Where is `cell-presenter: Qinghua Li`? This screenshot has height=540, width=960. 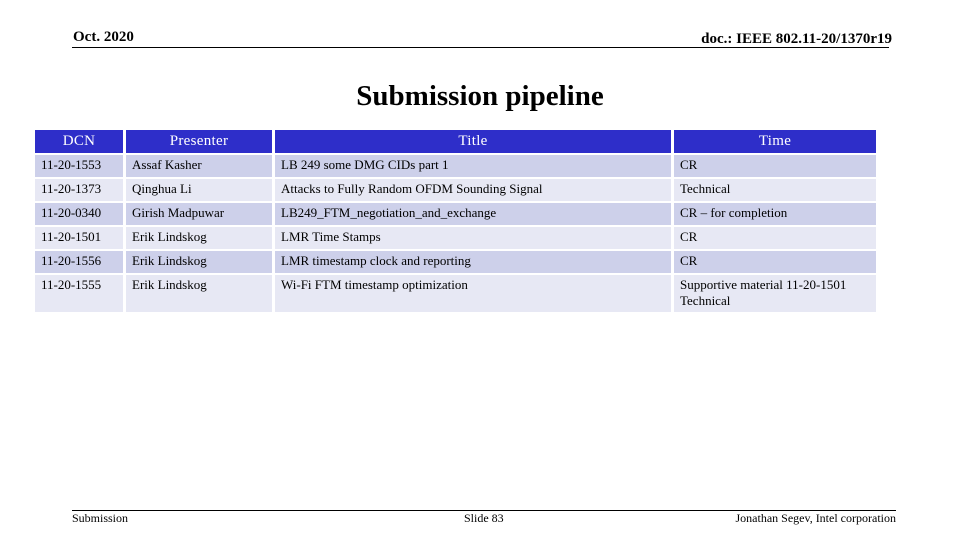 cell-presenter: Qinghua Li is located at coordinates (199, 190).